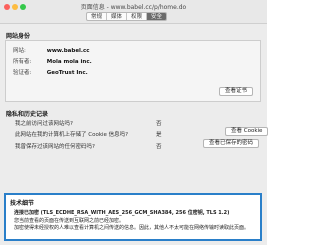 This screenshot has width=320, height=245. I want to click on identity-heading: 网站身份, so click(18, 36).